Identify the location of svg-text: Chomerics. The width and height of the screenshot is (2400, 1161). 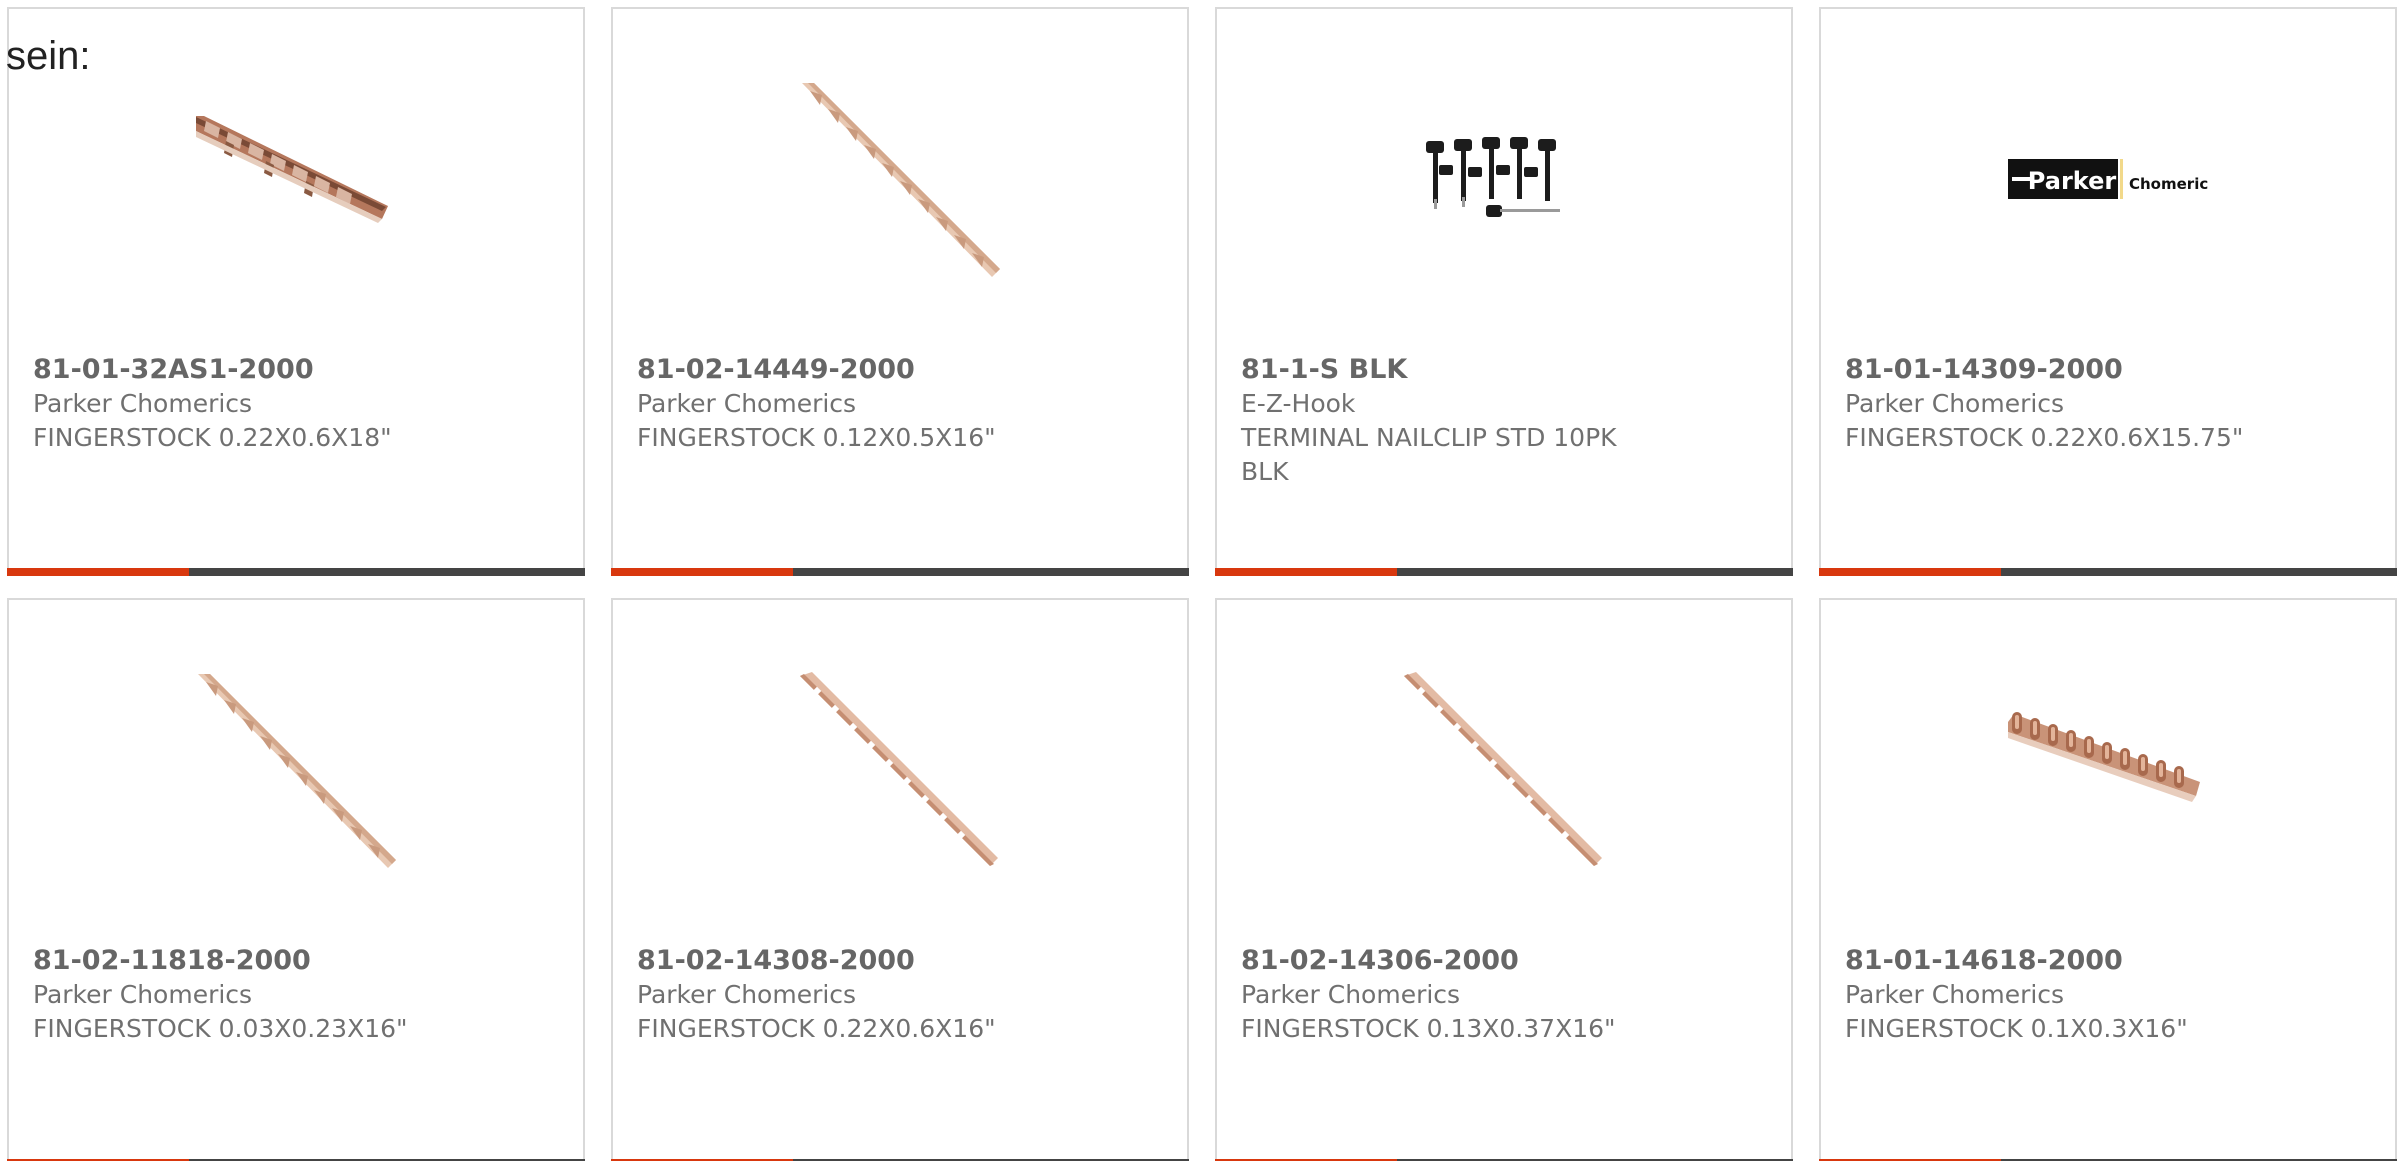
(2168, 184).